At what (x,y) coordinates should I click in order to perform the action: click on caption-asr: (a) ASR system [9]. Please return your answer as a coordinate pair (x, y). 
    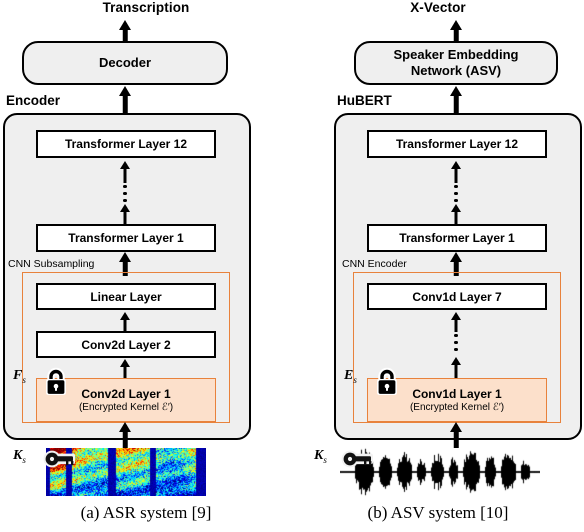
    Looking at the image, I should click on (146, 512).